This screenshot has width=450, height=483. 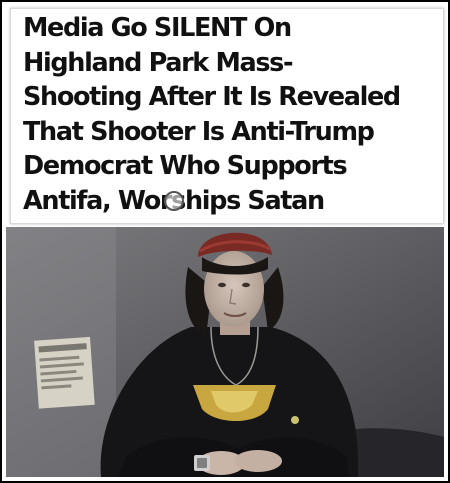 What do you see at coordinates (258, 461) in the screenshot?
I see `right-hand` at bounding box center [258, 461].